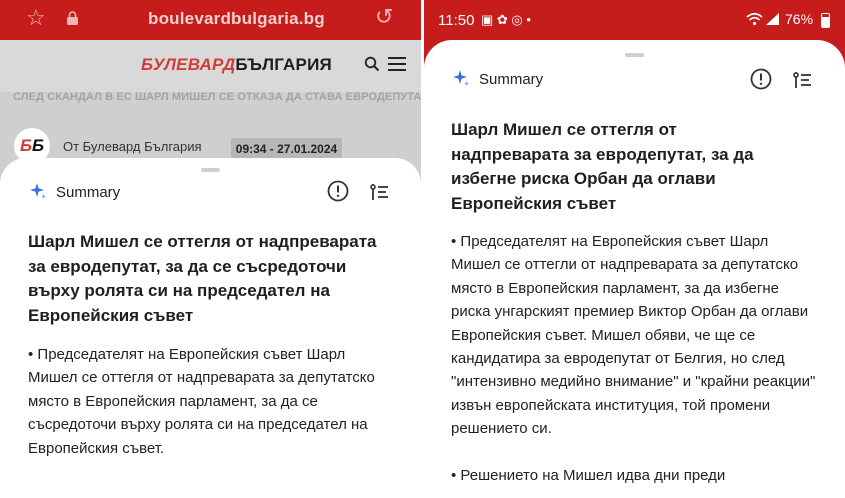  What do you see at coordinates (384, 17) in the screenshot?
I see `reload-icon: ↺` at bounding box center [384, 17].